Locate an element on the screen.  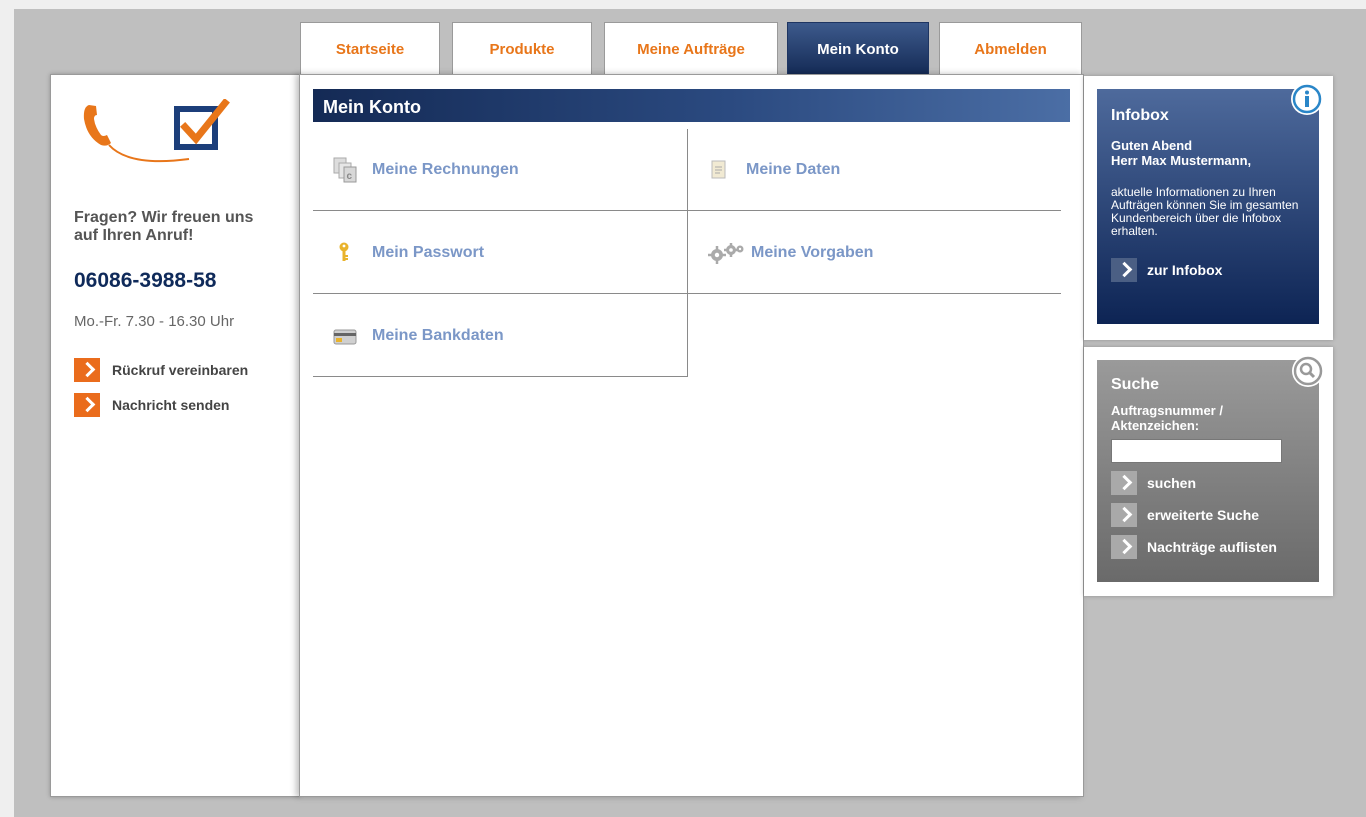
phone-checkmark-logo-icon is located at coordinates (156, 131).